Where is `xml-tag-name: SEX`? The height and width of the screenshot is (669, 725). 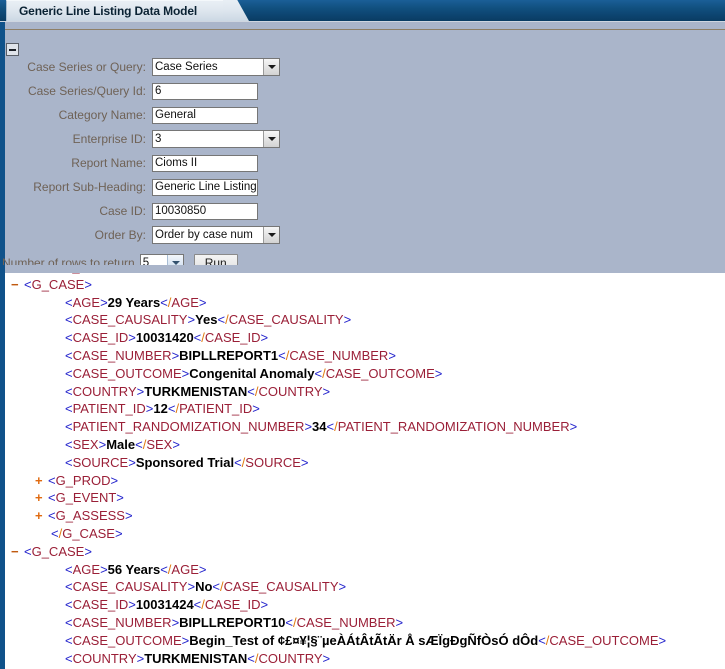
xml-tag-name: SEX is located at coordinates (85, 444).